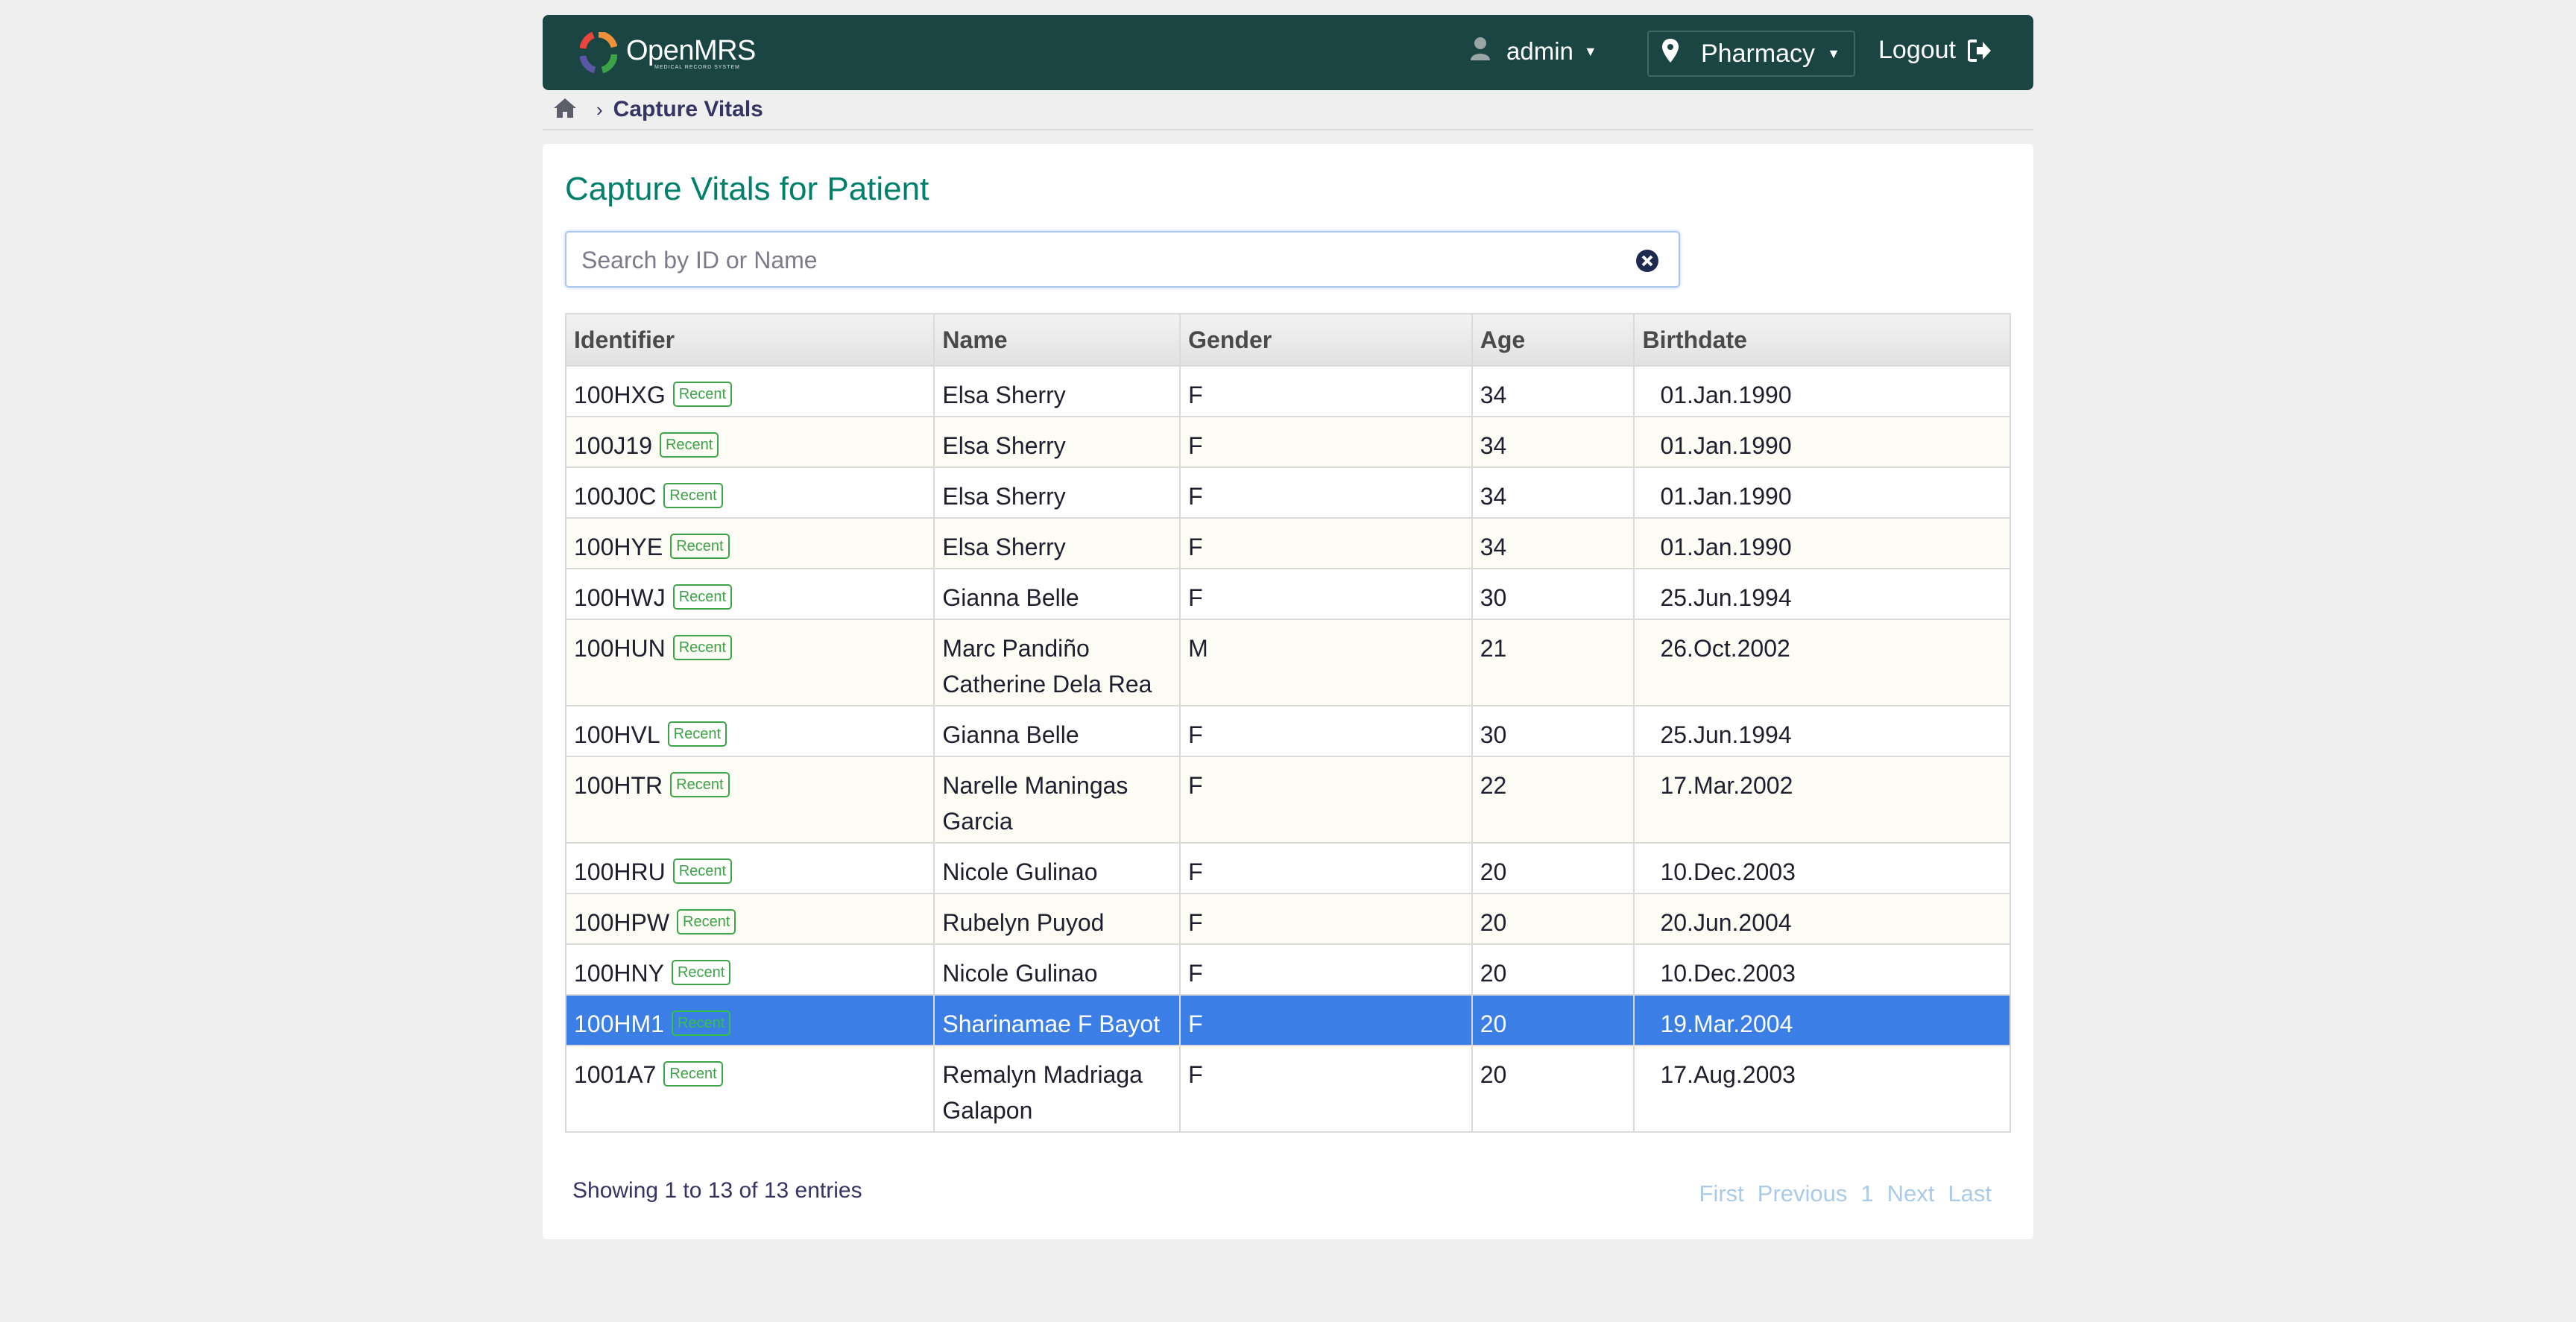  What do you see at coordinates (1822, 919) in the screenshot?
I see `patient-birthdate: 20.Jun.2004` at bounding box center [1822, 919].